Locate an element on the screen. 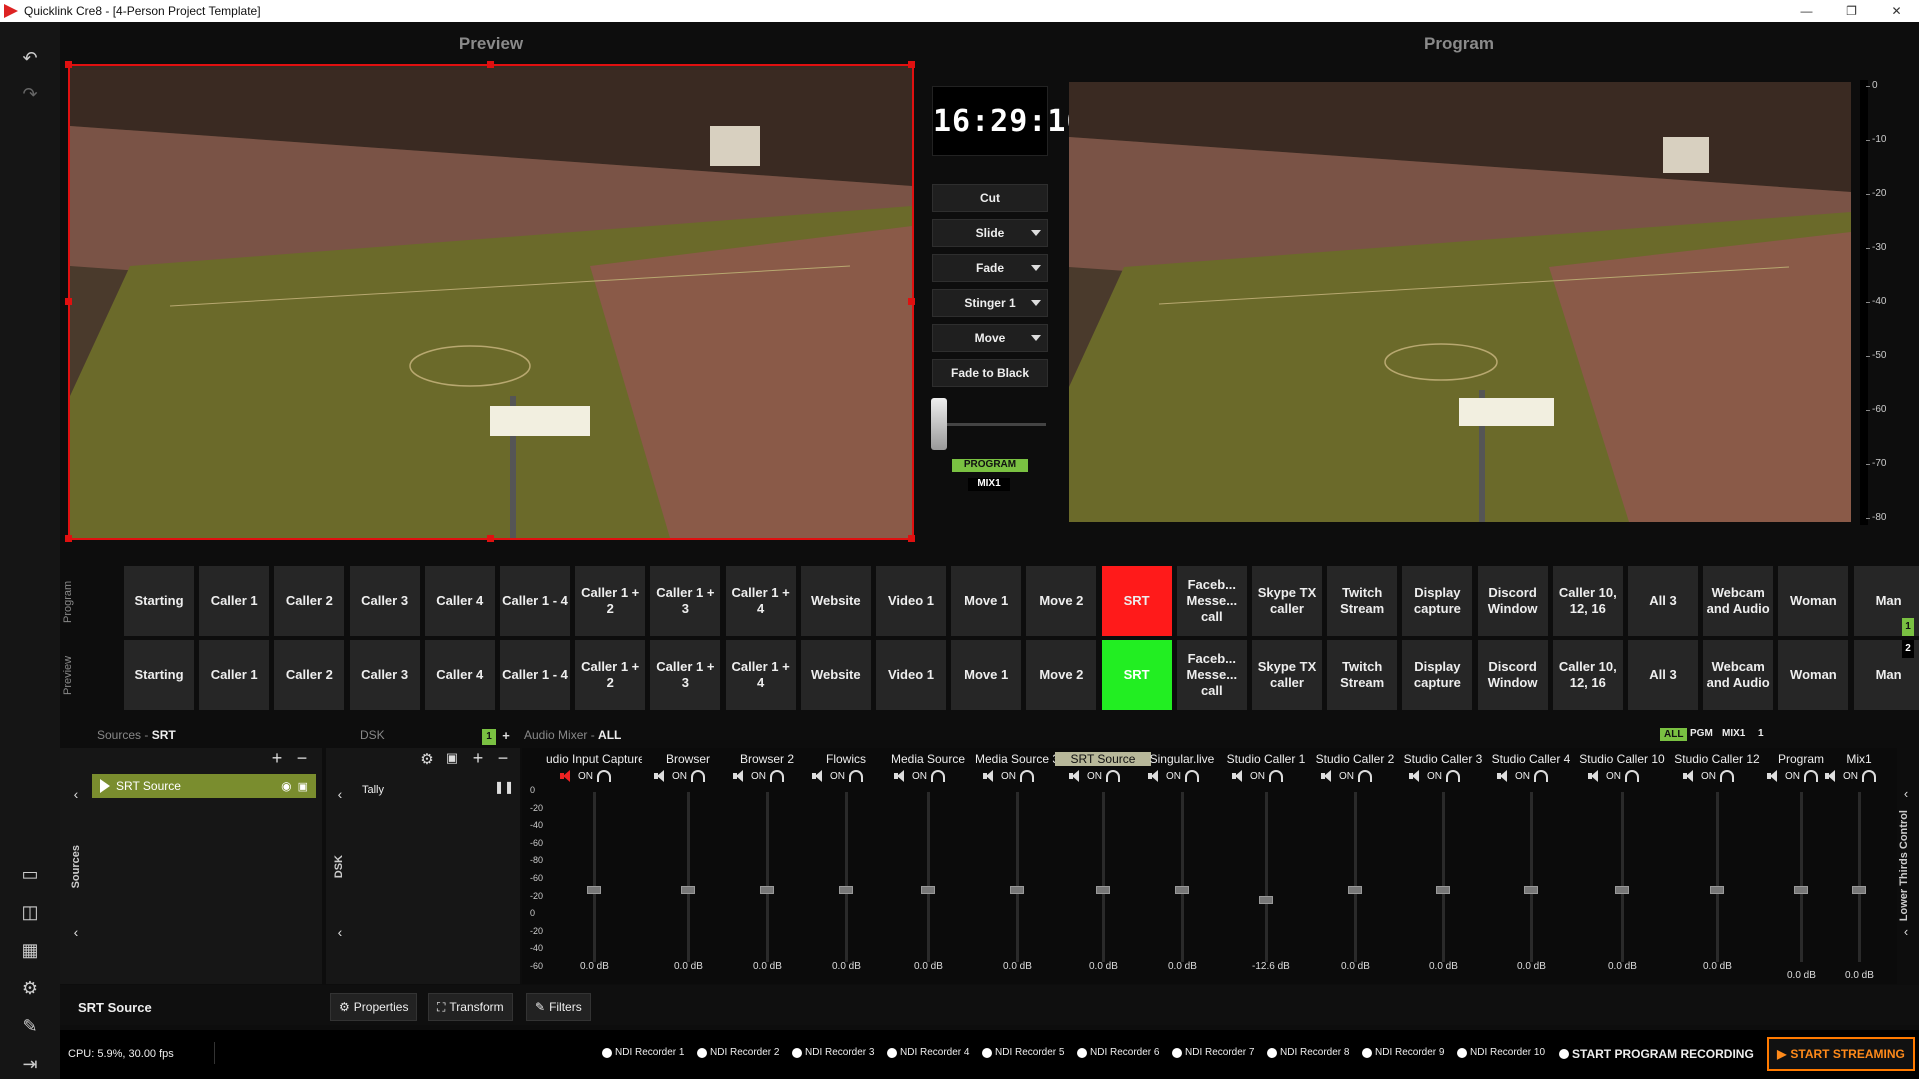 This screenshot has height=1079, width=1919. preview-source-5: Caller 1 - 4 is located at coordinates (535, 675).